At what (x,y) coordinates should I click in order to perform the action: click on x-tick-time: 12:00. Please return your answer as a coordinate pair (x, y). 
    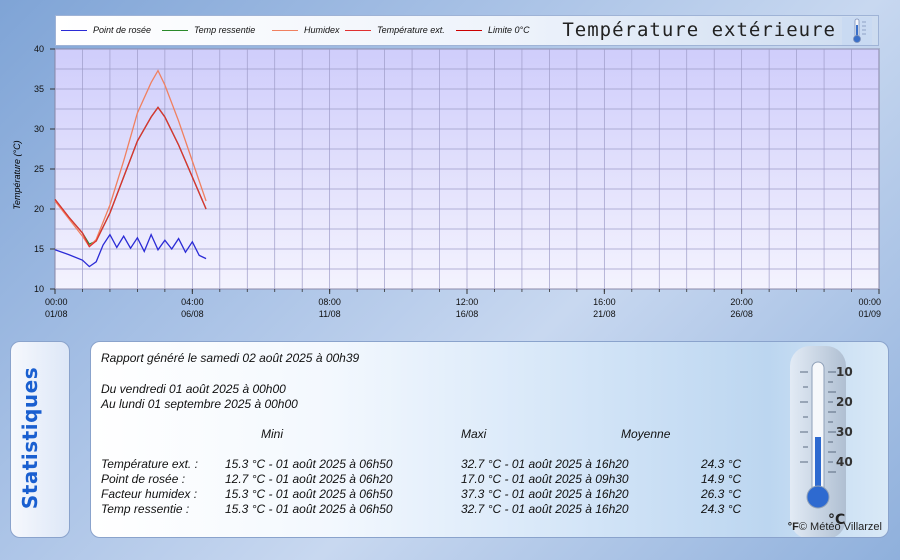
    Looking at the image, I should click on (467, 302).